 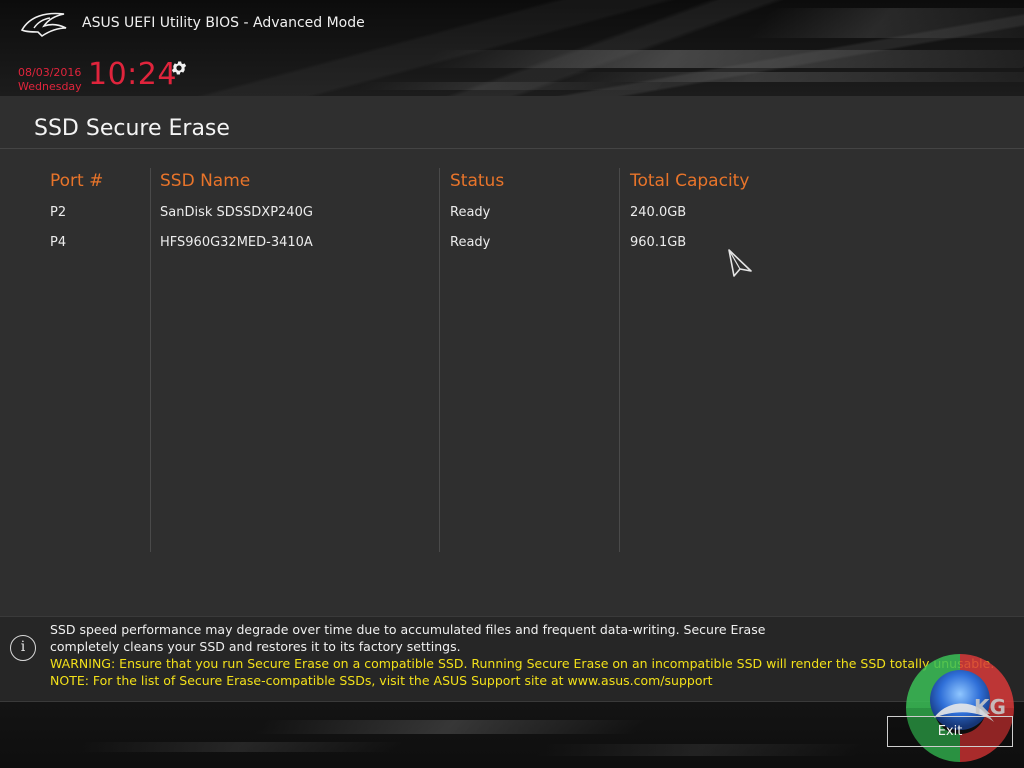 What do you see at coordinates (223, 23) in the screenshot?
I see `app-title: ASUS UEFI Utility BIOS - Advanced Mode` at bounding box center [223, 23].